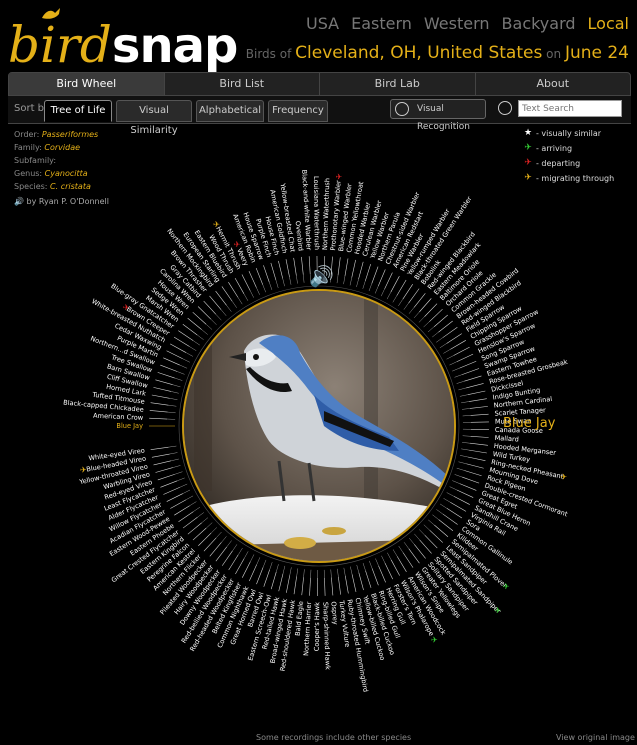  What do you see at coordinates (608, 23) in the screenshot?
I see `region-local: Local` at bounding box center [608, 23].